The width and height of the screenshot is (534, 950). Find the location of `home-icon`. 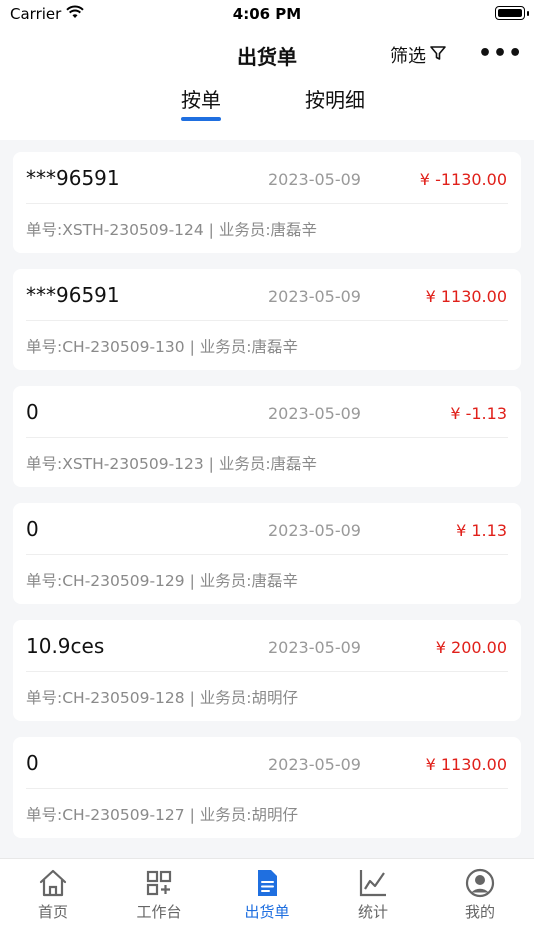

home-icon is located at coordinates (53, 883).